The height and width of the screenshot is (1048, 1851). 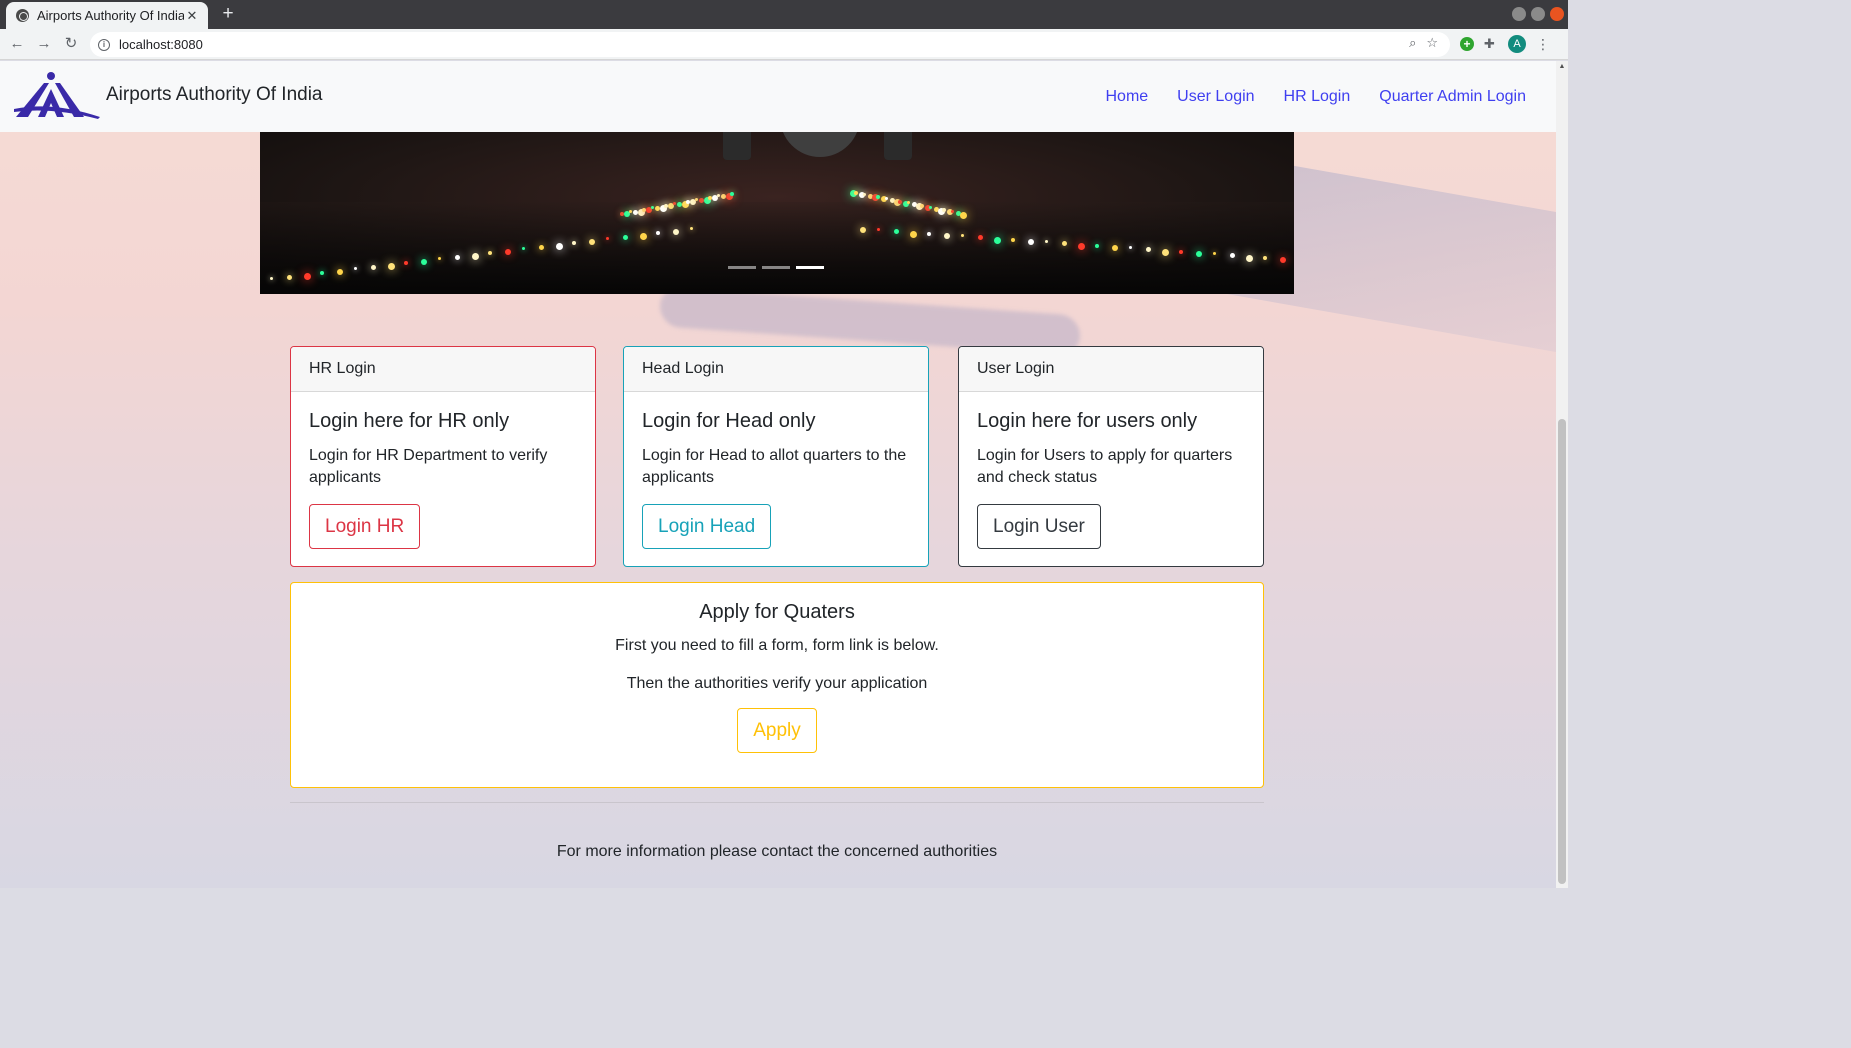 I want to click on globe-icon, so click(x=22, y=15).